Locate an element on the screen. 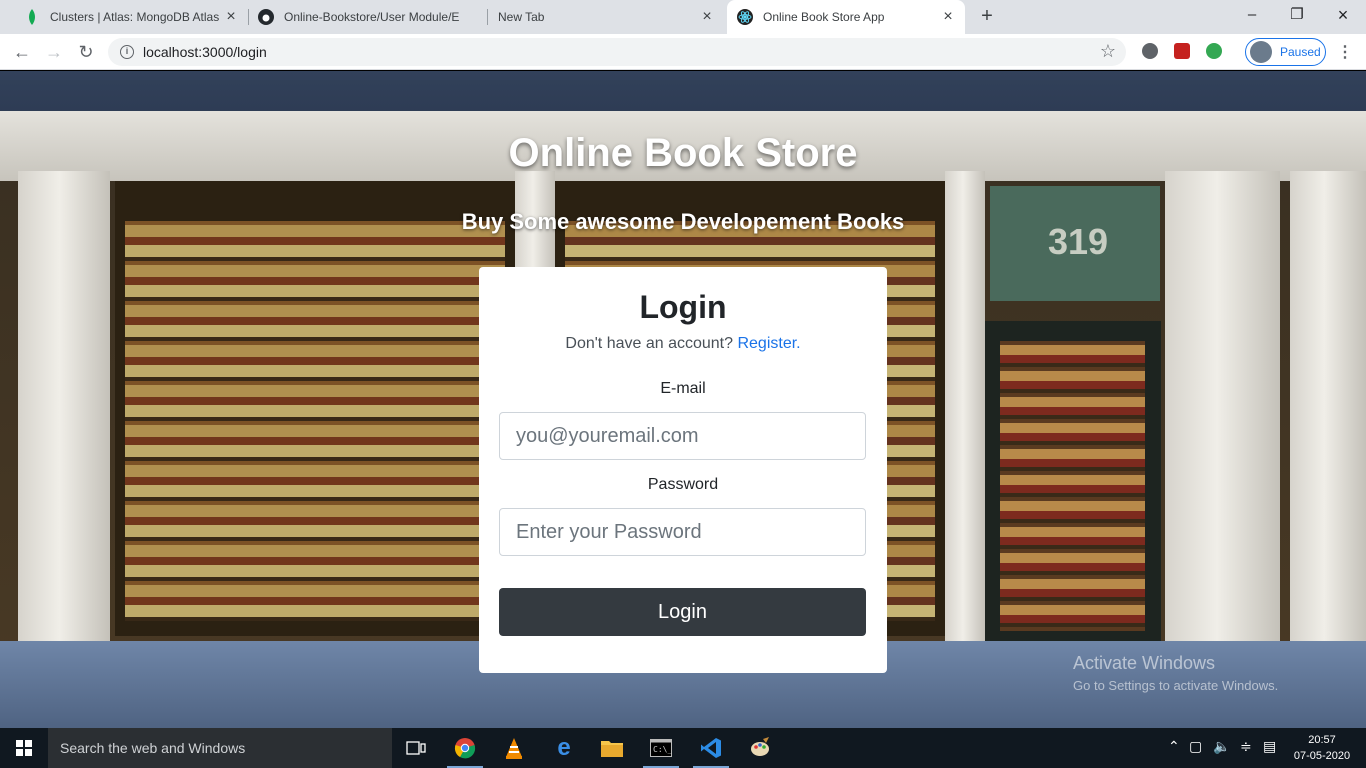 The height and width of the screenshot is (768, 1366). network-status-icon: ▢ is located at coordinates (1195, 746).